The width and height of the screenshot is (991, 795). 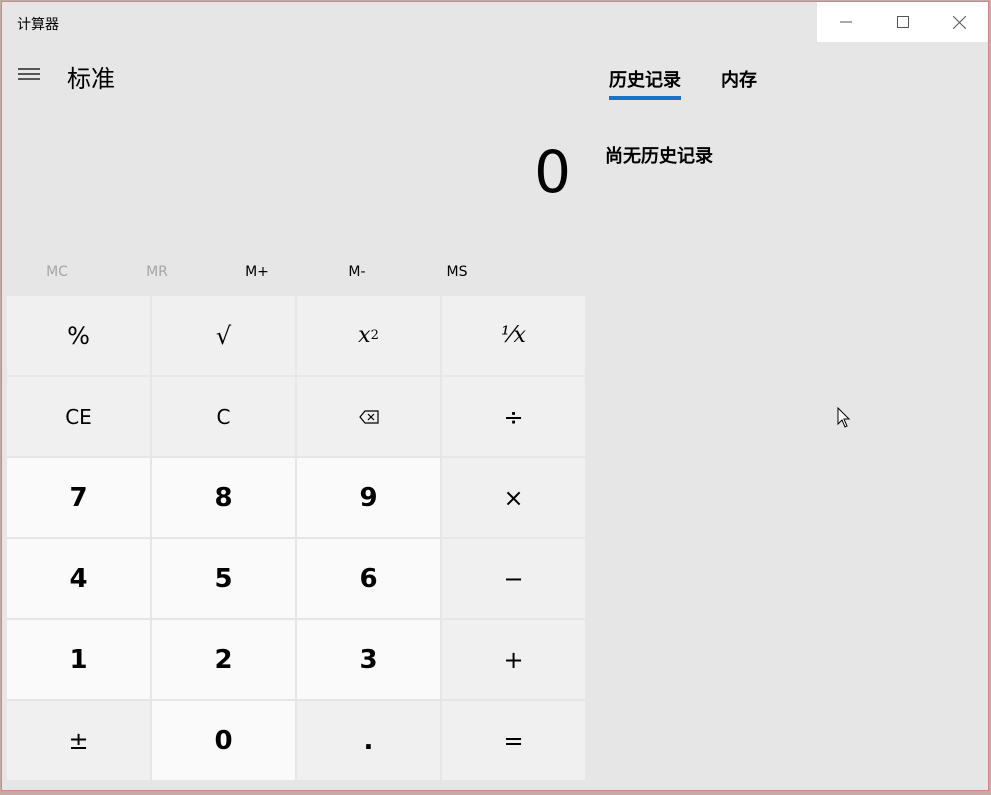 I want to click on history-empty-message: 尚无历史记录, so click(x=659, y=156).